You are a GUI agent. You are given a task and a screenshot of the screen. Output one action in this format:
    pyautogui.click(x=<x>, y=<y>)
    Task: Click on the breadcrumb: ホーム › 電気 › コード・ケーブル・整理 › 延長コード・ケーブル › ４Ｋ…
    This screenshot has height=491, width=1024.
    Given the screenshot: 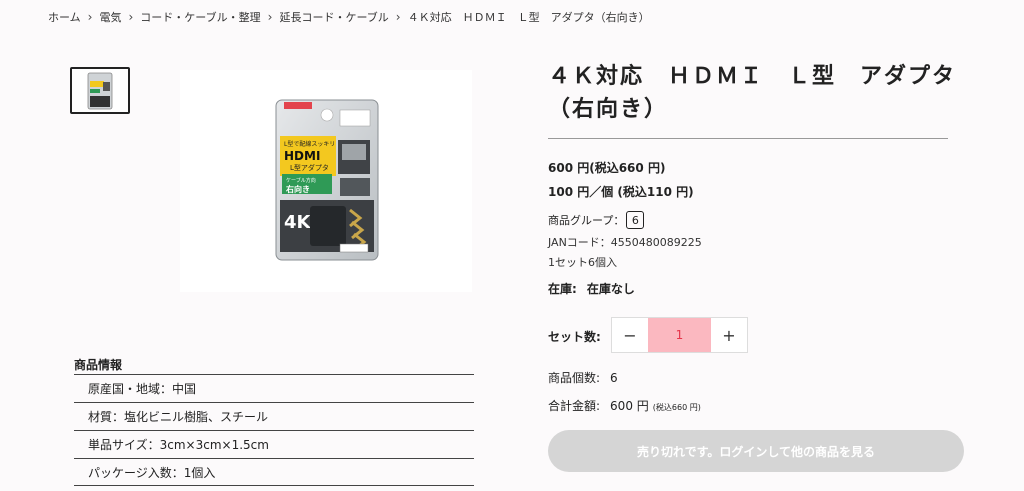 What is the action you would take?
    pyautogui.click(x=349, y=17)
    